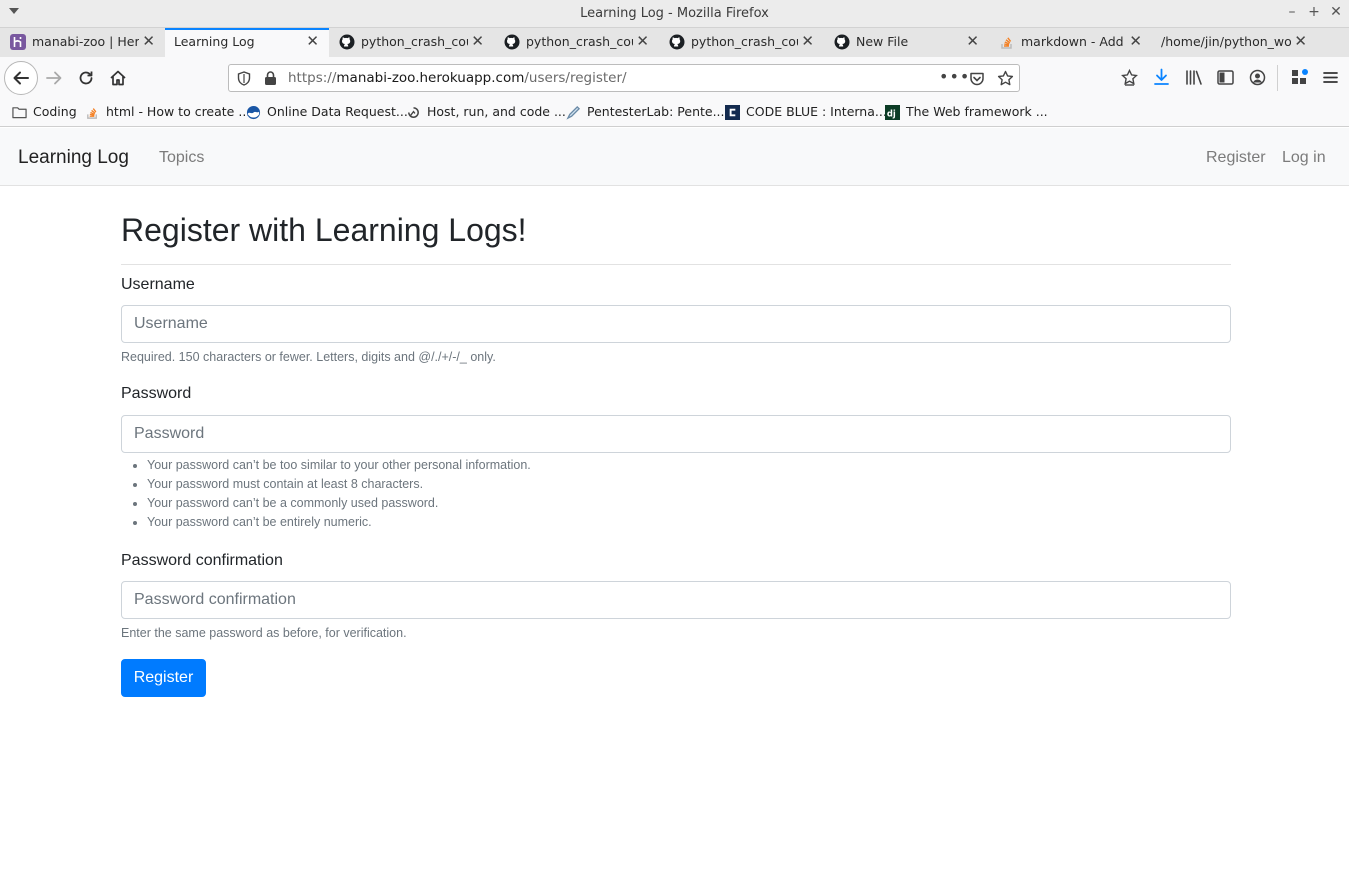 The image size is (1349, 882). Describe the element at coordinates (156, 393) in the screenshot. I see `password-label: Password` at that location.